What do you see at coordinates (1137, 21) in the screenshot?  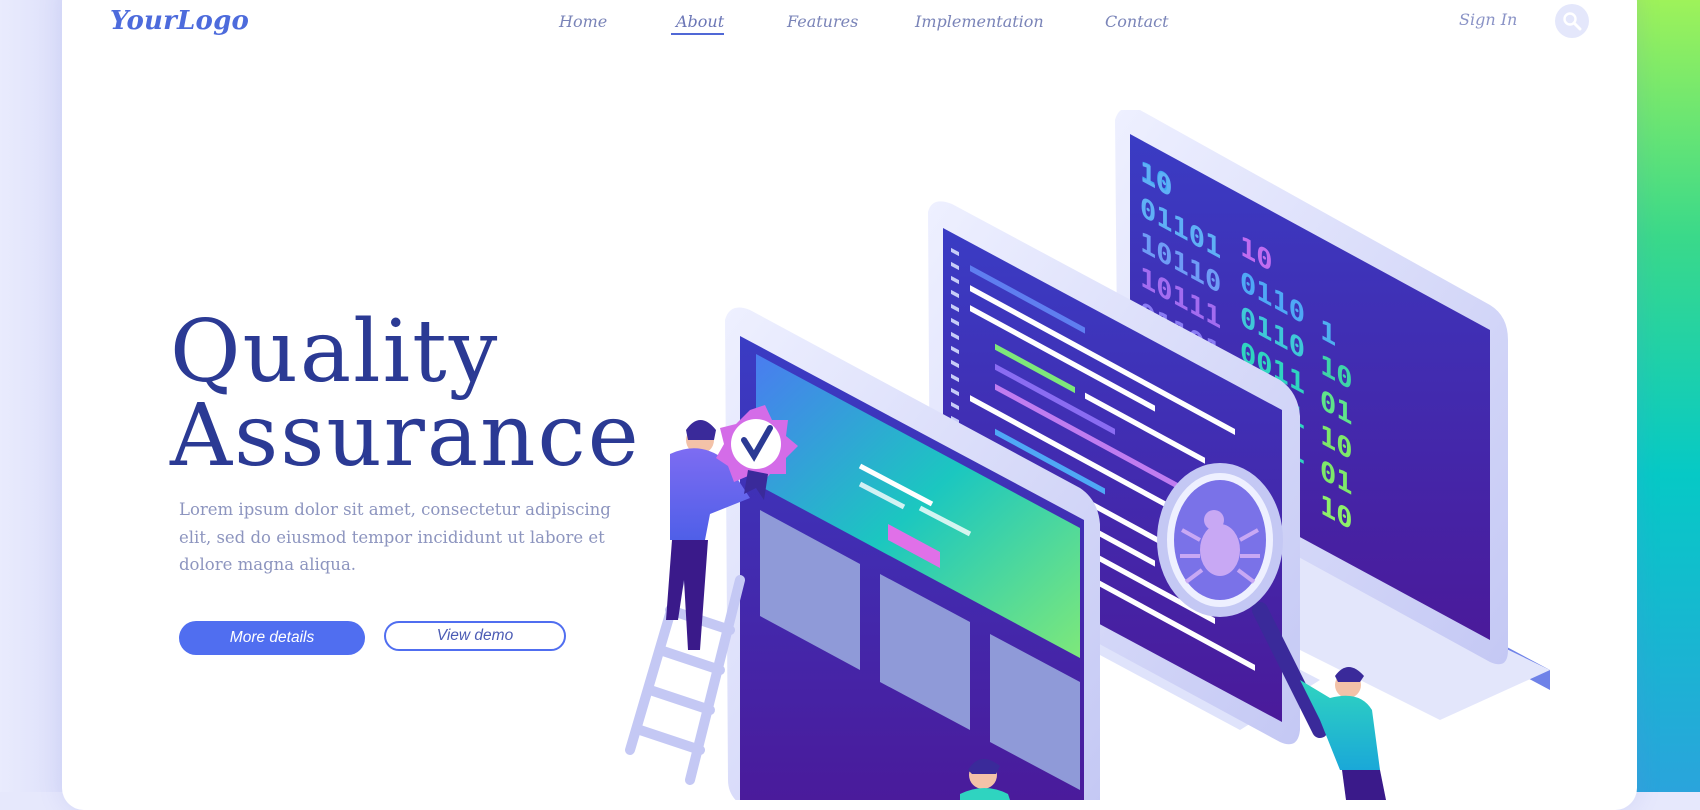 I see `nav-contact: Contact` at bounding box center [1137, 21].